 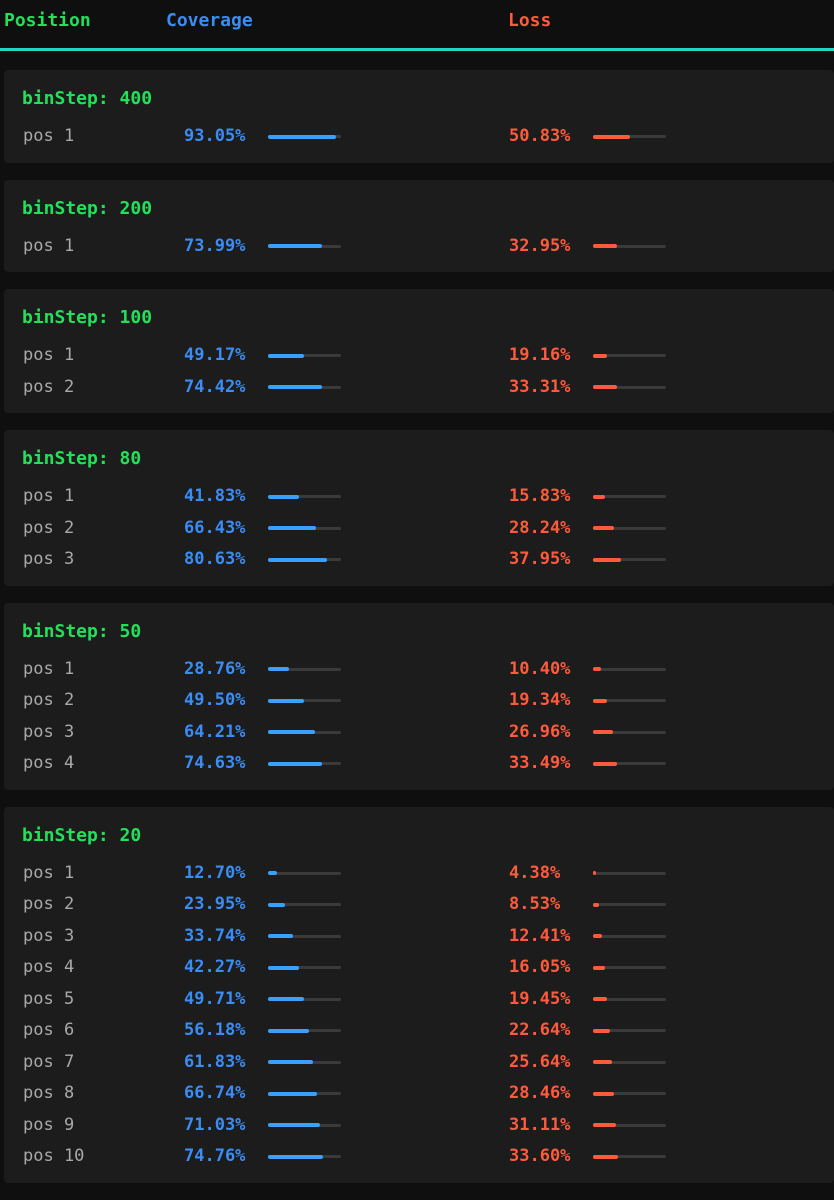 What do you see at coordinates (540, 998) in the screenshot?
I see `loss-value: 19.45%` at bounding box center [540, 998].